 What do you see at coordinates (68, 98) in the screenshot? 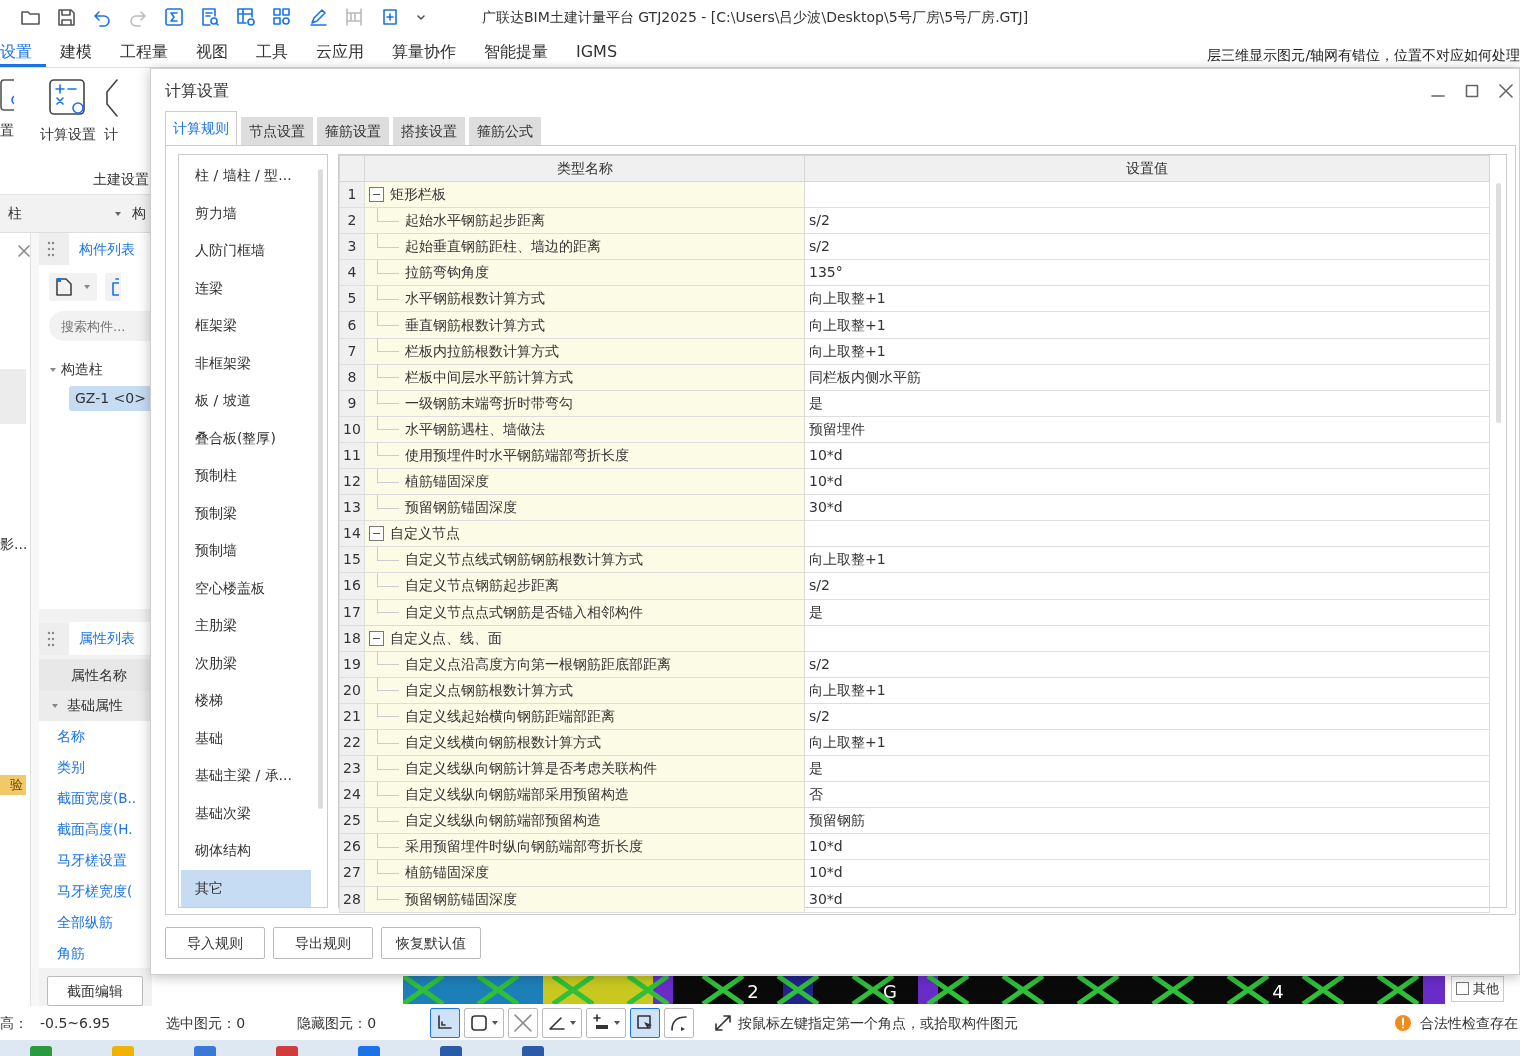
I see `calculation-settings-icon` at bounding box center [68, 98].